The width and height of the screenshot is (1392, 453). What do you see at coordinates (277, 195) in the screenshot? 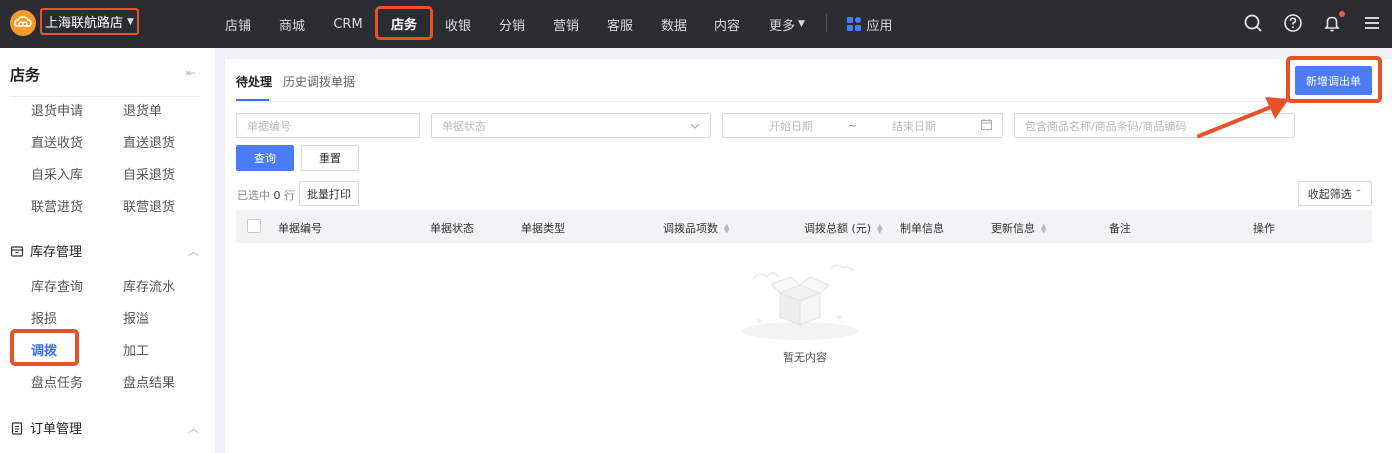
I see `selected-count: 0` at bounding box center [277, 195].